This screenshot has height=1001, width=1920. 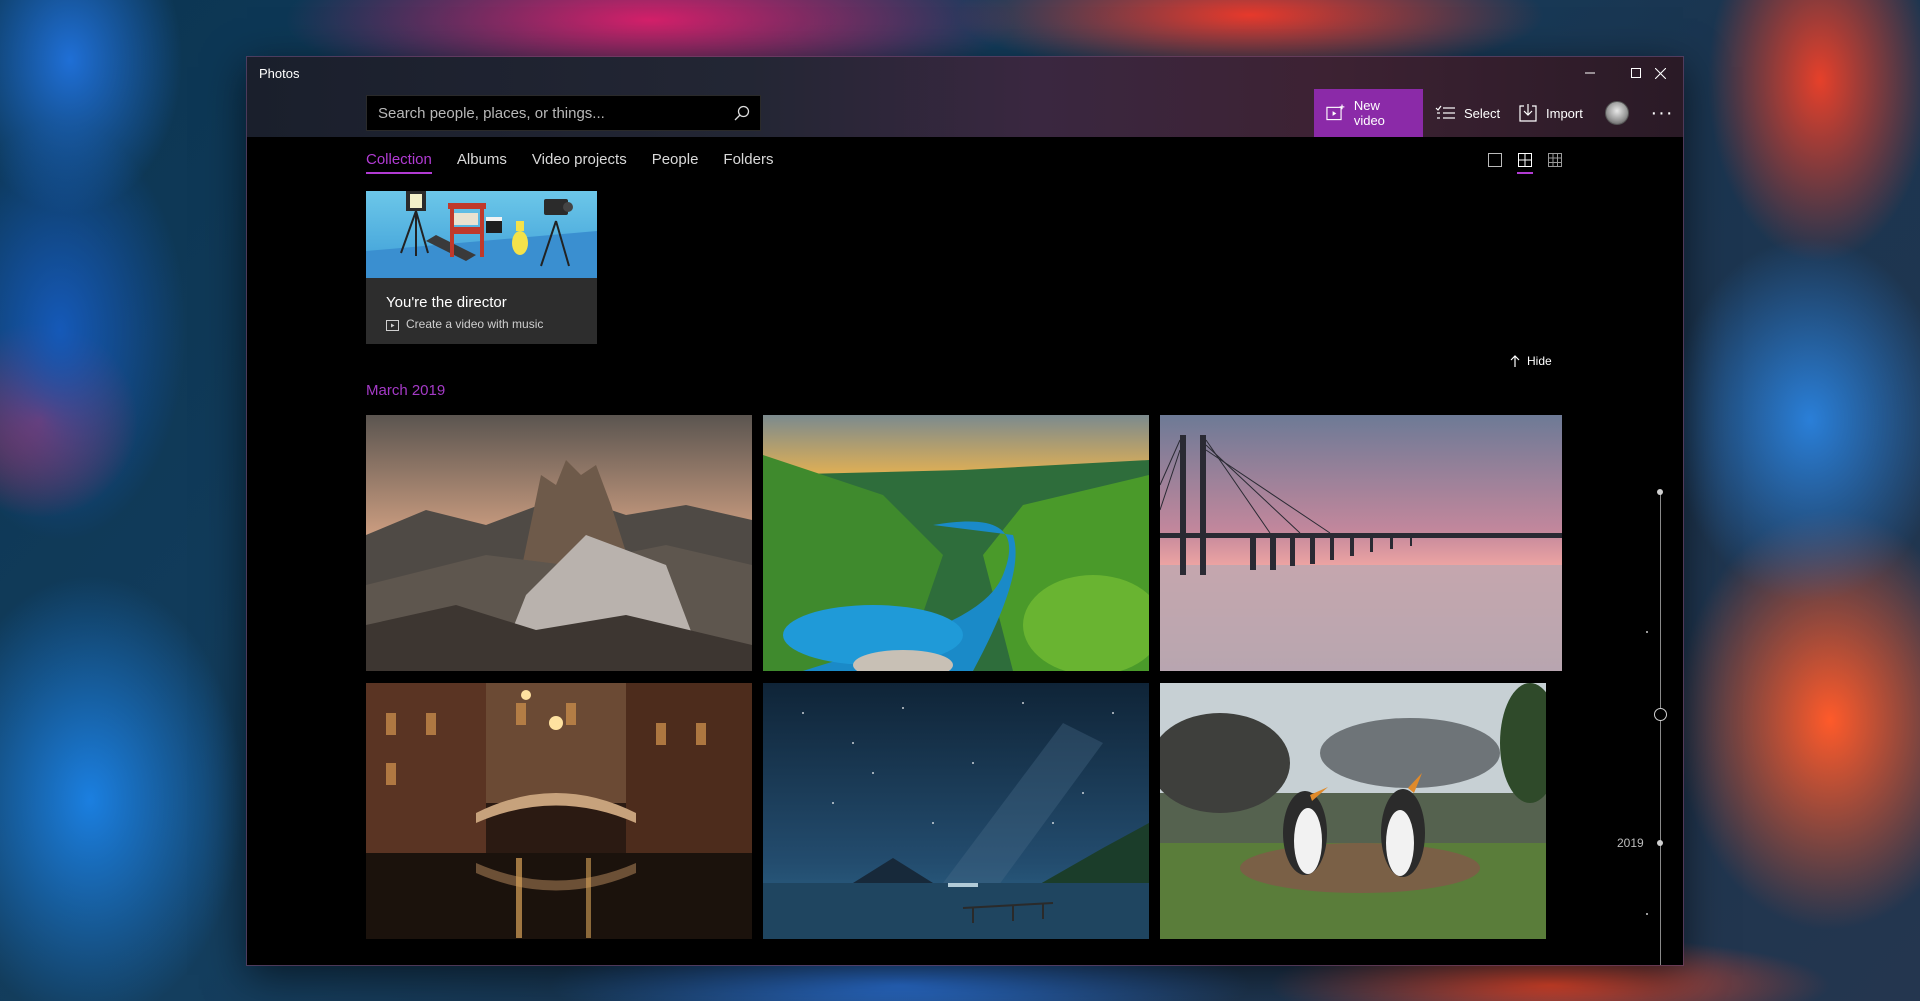 What do you see at coordinates (482, 162) in the screenshot?
I see `tab-albums: Albums` at bounding box center [482, 162].